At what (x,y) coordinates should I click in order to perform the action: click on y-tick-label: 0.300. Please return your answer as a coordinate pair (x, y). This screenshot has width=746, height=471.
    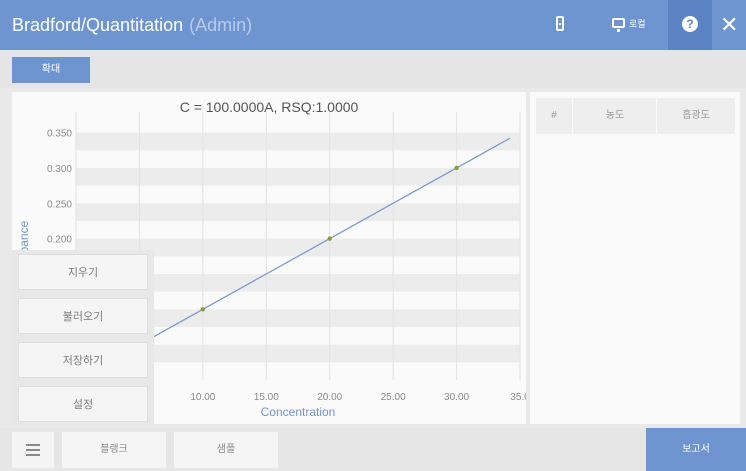
    Looking at the image, I should click on (59, 169).